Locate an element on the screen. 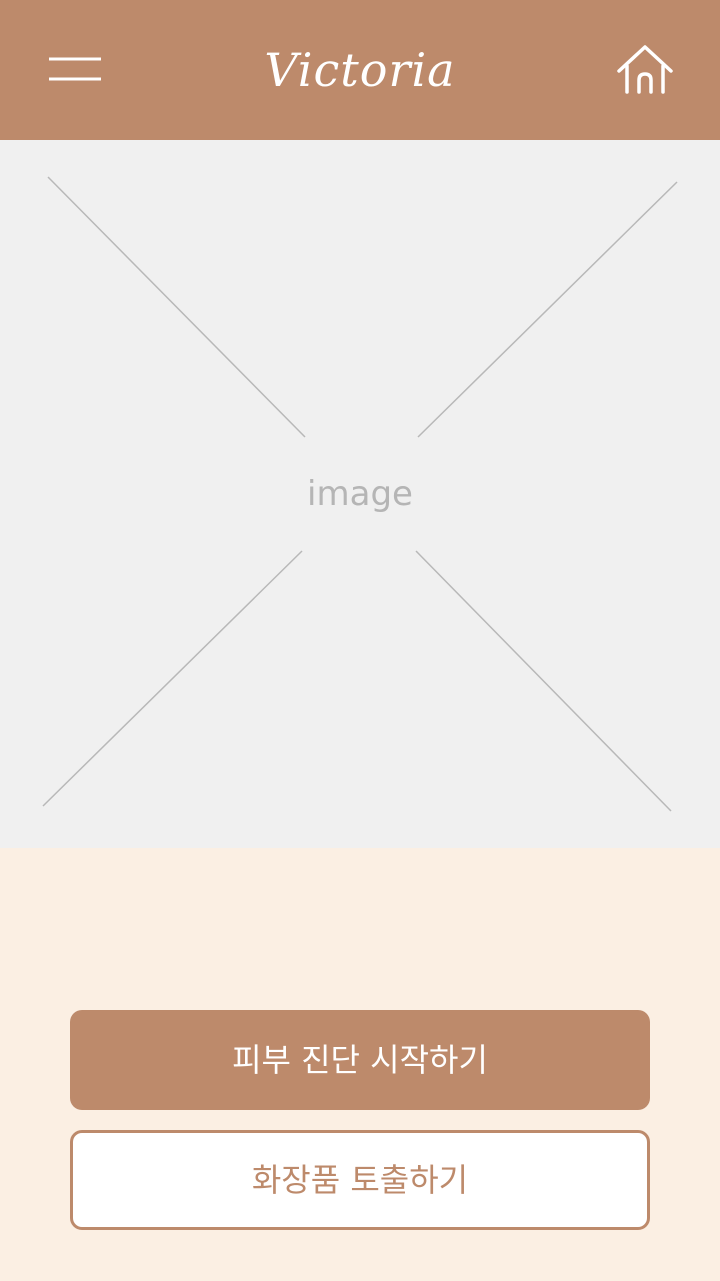 The width and height of the screenshot is (720, 1281). start-skin-diagnosis-button: 피부 진단 시작하기 is located at coordinates (360, 1060).